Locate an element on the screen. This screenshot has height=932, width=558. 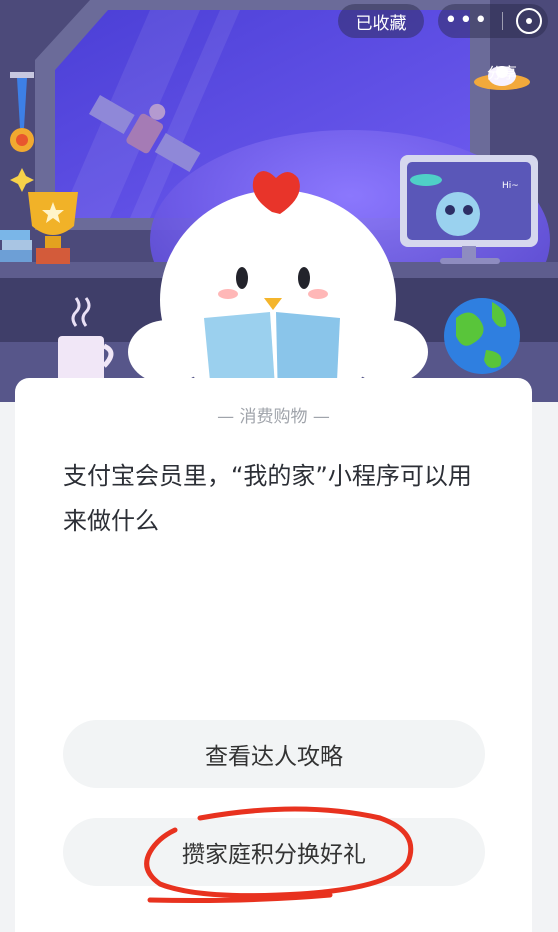
capsule-divider is located at coordinates (502, 21).